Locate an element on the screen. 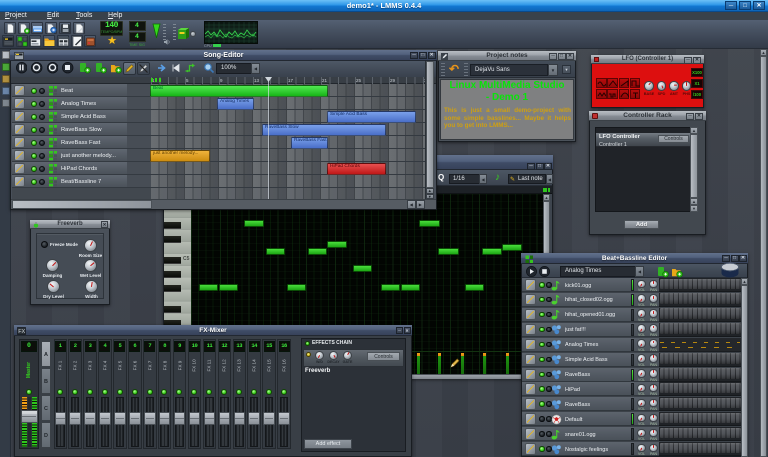 The image size is (768, 457). svg-text: FX is located at coordinates (21, 332).